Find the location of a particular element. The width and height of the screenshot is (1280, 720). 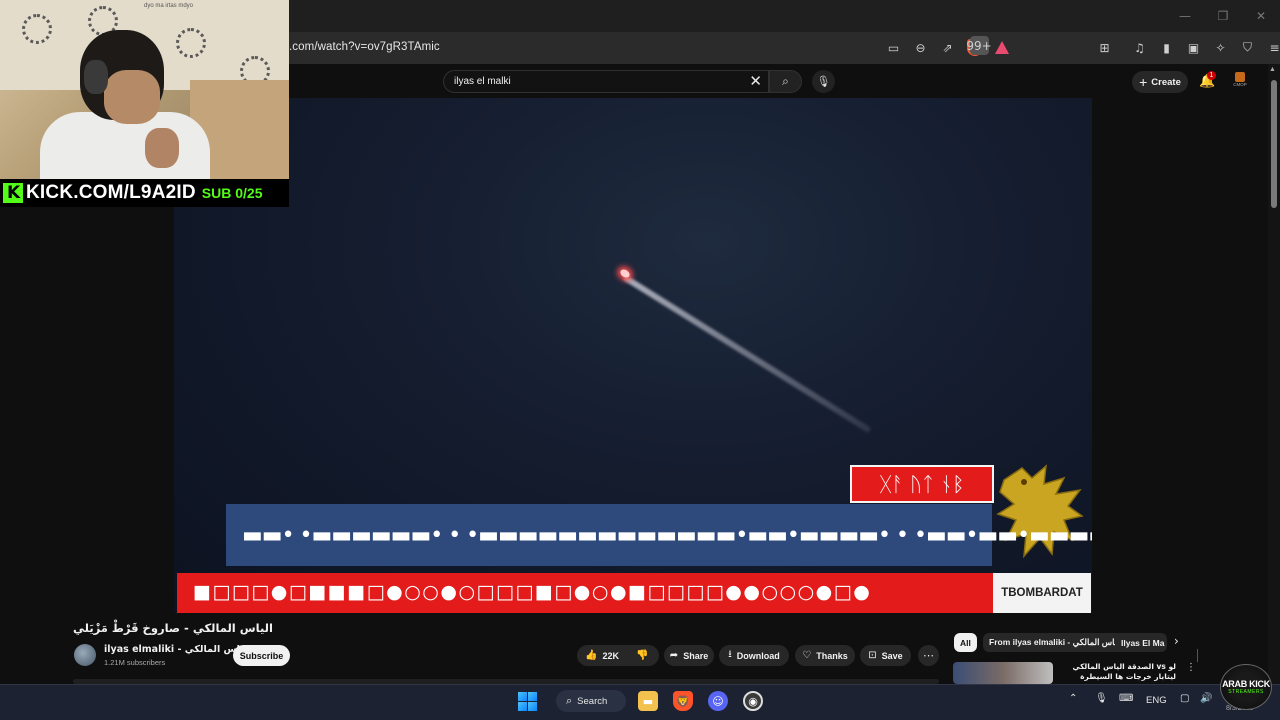

glyph-text: ■□□□●□■■■□●○○●○□□□■□●○●■□□□□●●○○○●□● is located at coordinates (532, 592).